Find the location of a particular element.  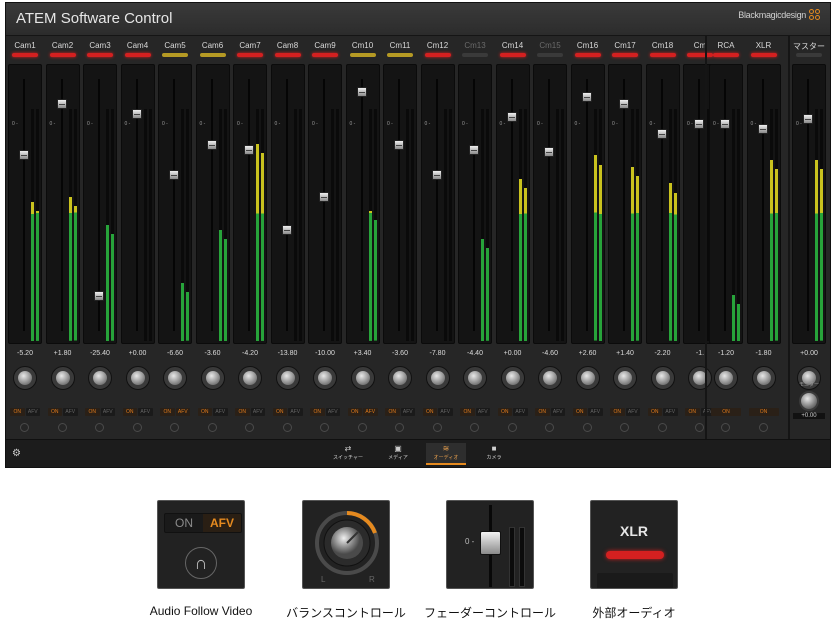

nav-tab-camera: ■ カメラ is located at coordinates (494, 454).